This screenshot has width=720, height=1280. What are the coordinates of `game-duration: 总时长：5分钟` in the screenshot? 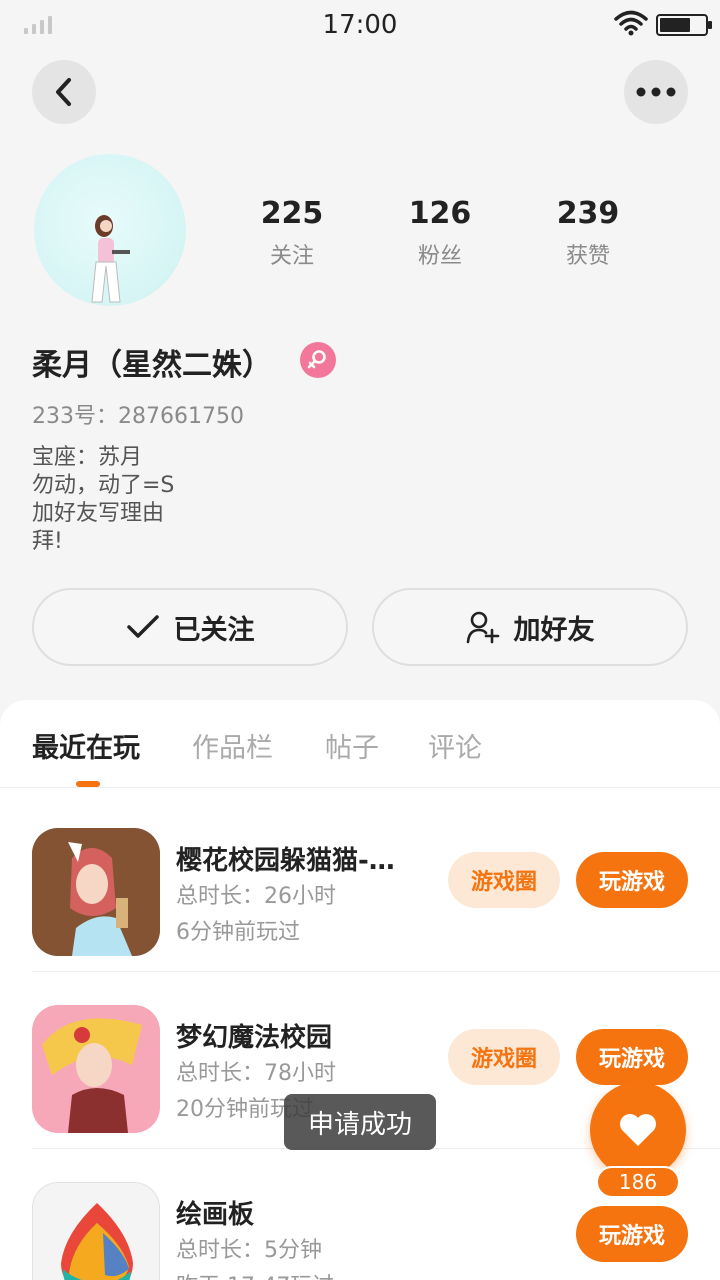 It's located at (249, 1250).